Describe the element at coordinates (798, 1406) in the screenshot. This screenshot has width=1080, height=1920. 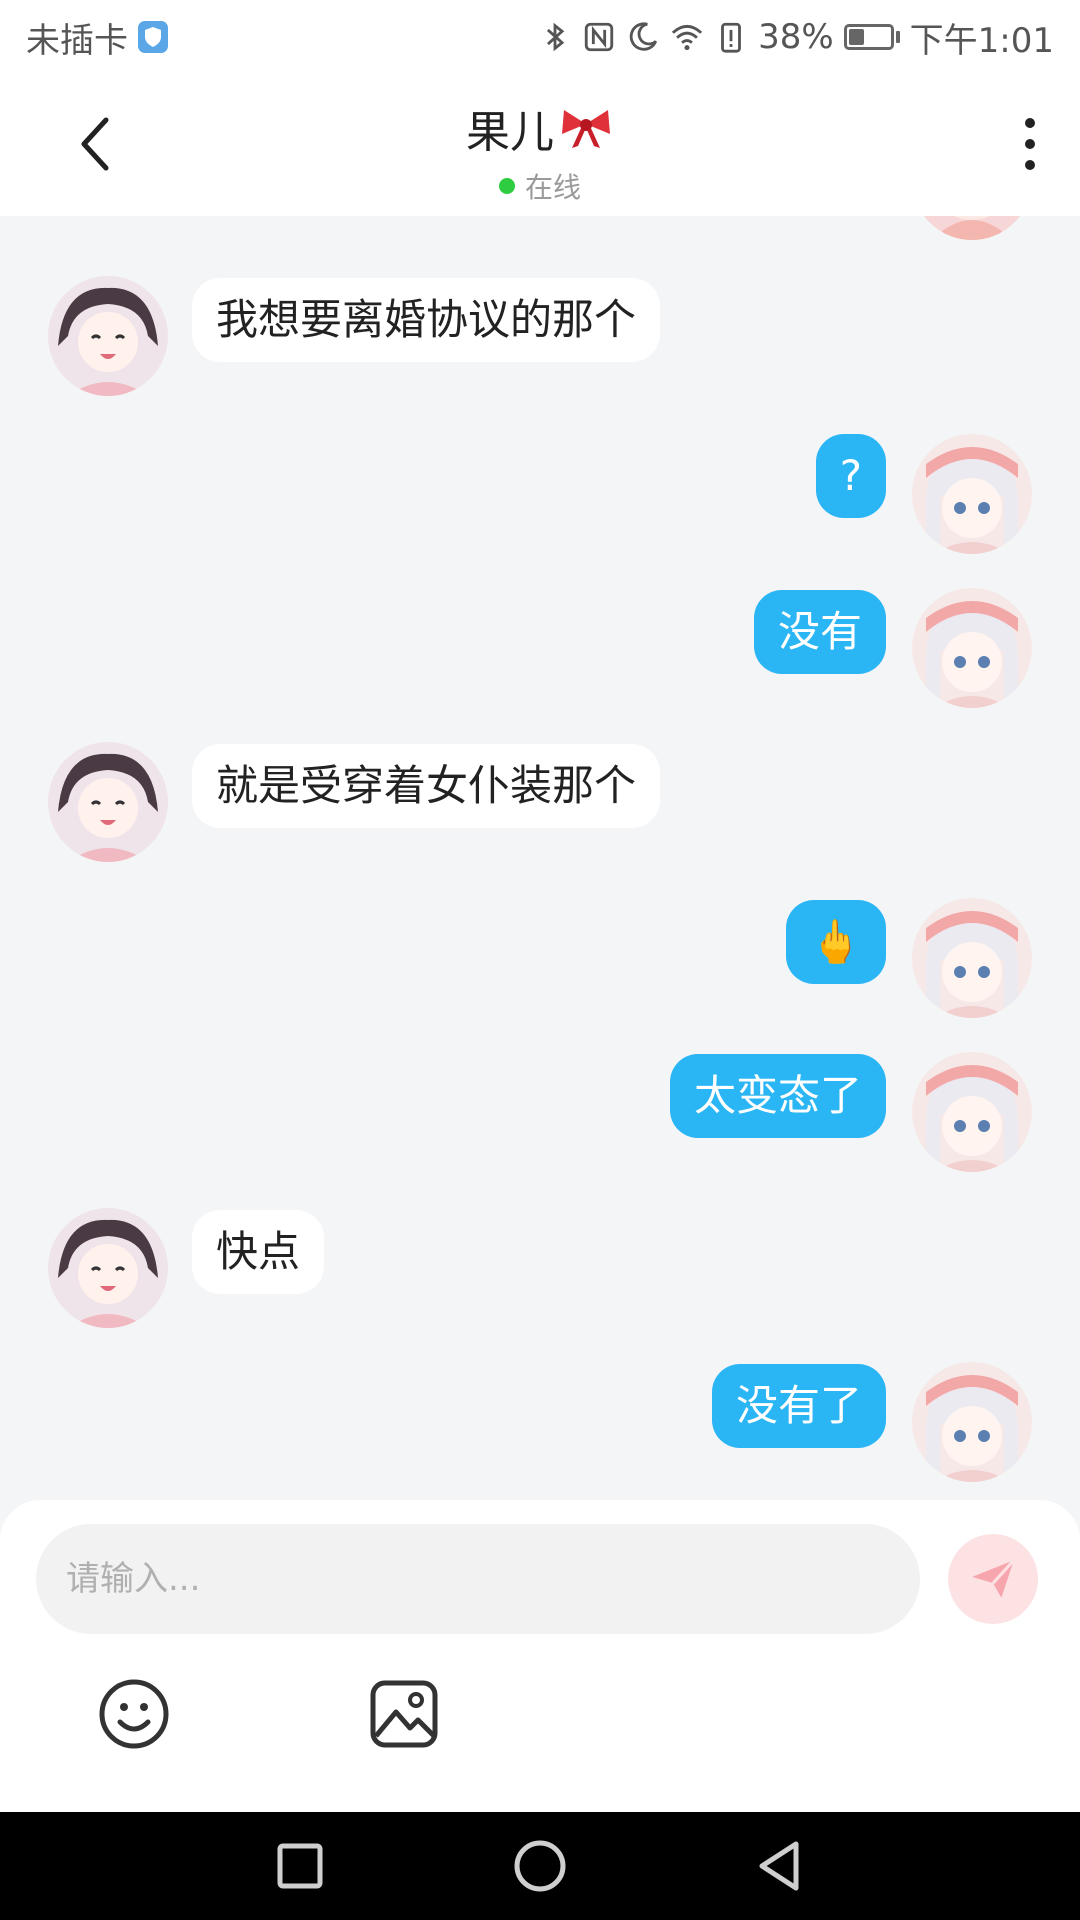
I see `message-bubble-outgoing: 没有了` at that location.